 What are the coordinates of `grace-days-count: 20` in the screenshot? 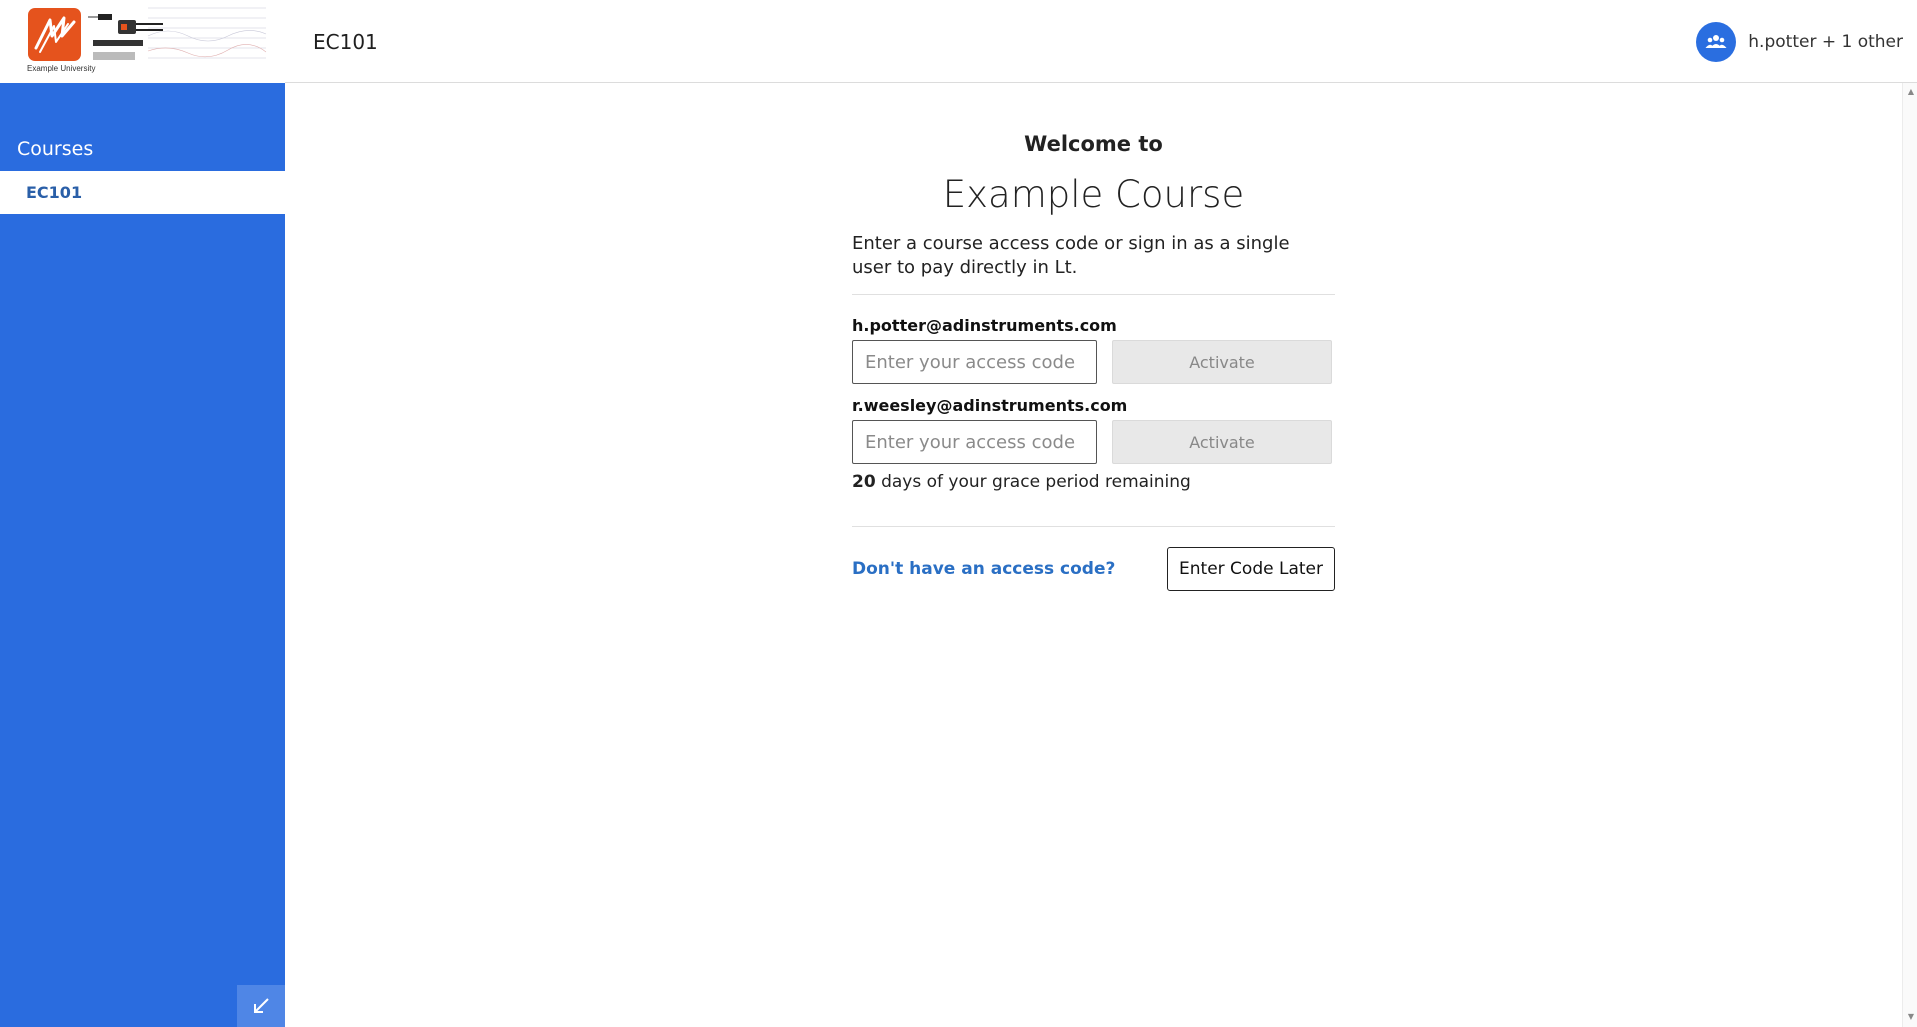 It's located at (864, 482).